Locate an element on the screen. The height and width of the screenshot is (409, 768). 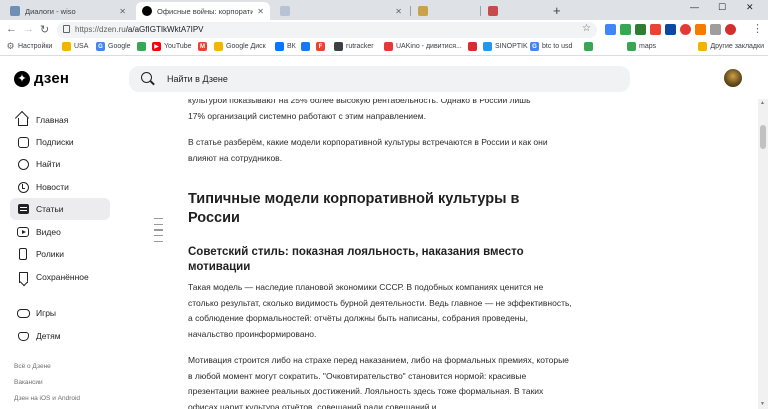
lock-icon is located at coordinates (66, 29).